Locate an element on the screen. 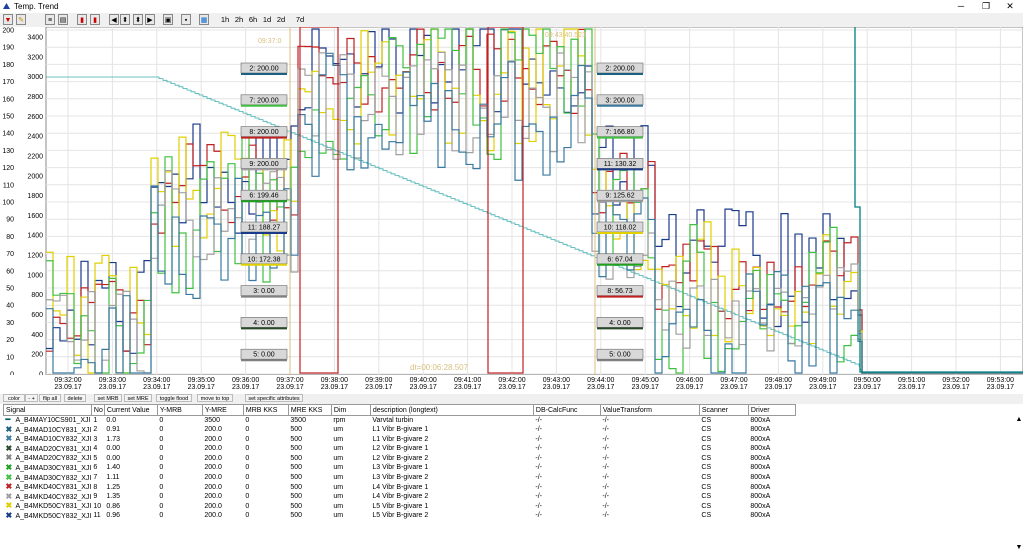  minimize-button: ─ is located at coordinates (961, 6).